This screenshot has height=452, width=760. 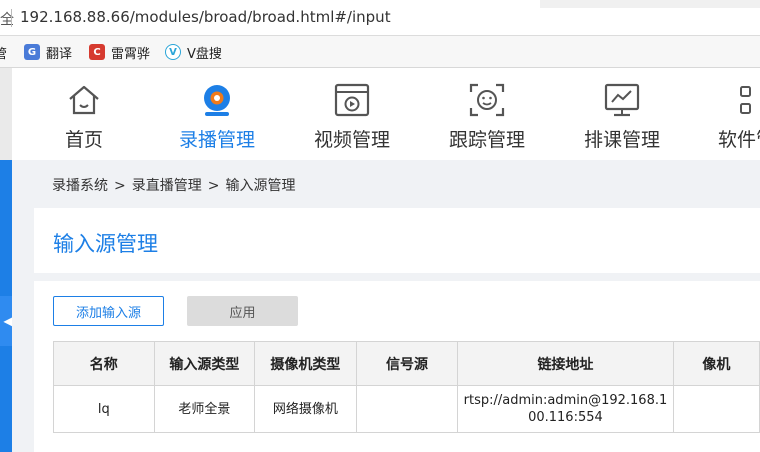 What do you see at coordinates (486, 140) in the screenshot?
I see `nav-label: 跟踪管理` at bounding box center [486, 140].